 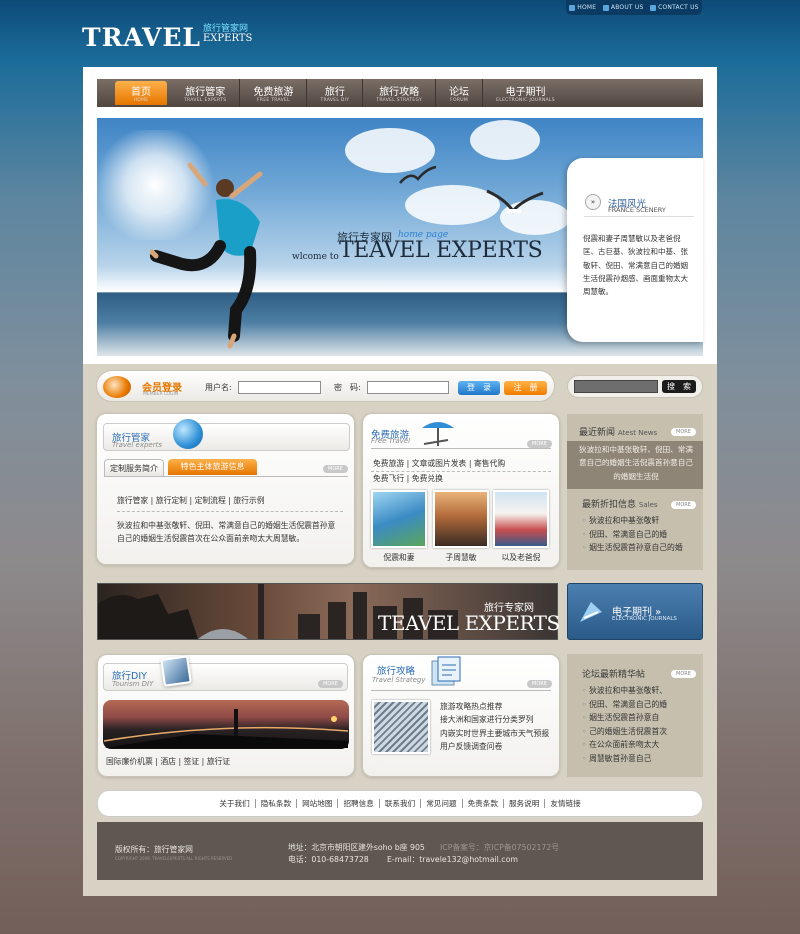 I want to click on phone-text: 电话：010-68473728, so click(x=328, y=859).